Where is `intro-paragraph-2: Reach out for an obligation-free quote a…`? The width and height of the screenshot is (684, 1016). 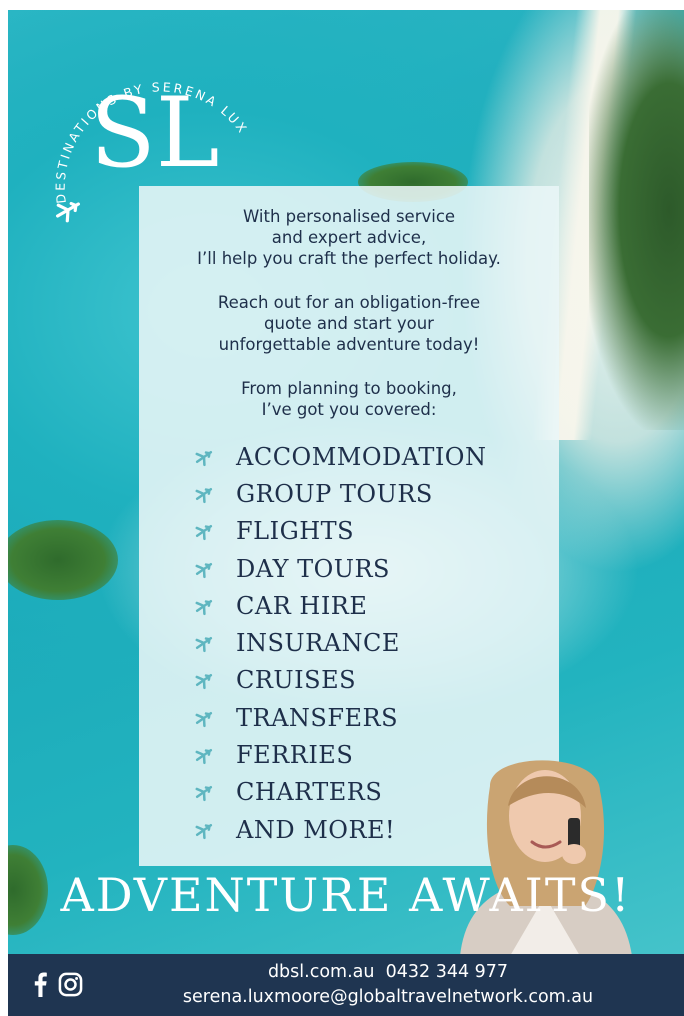 intro-paragraph-2: Reach out for an obligation-free quote a… is located at coordinates (349, 323).